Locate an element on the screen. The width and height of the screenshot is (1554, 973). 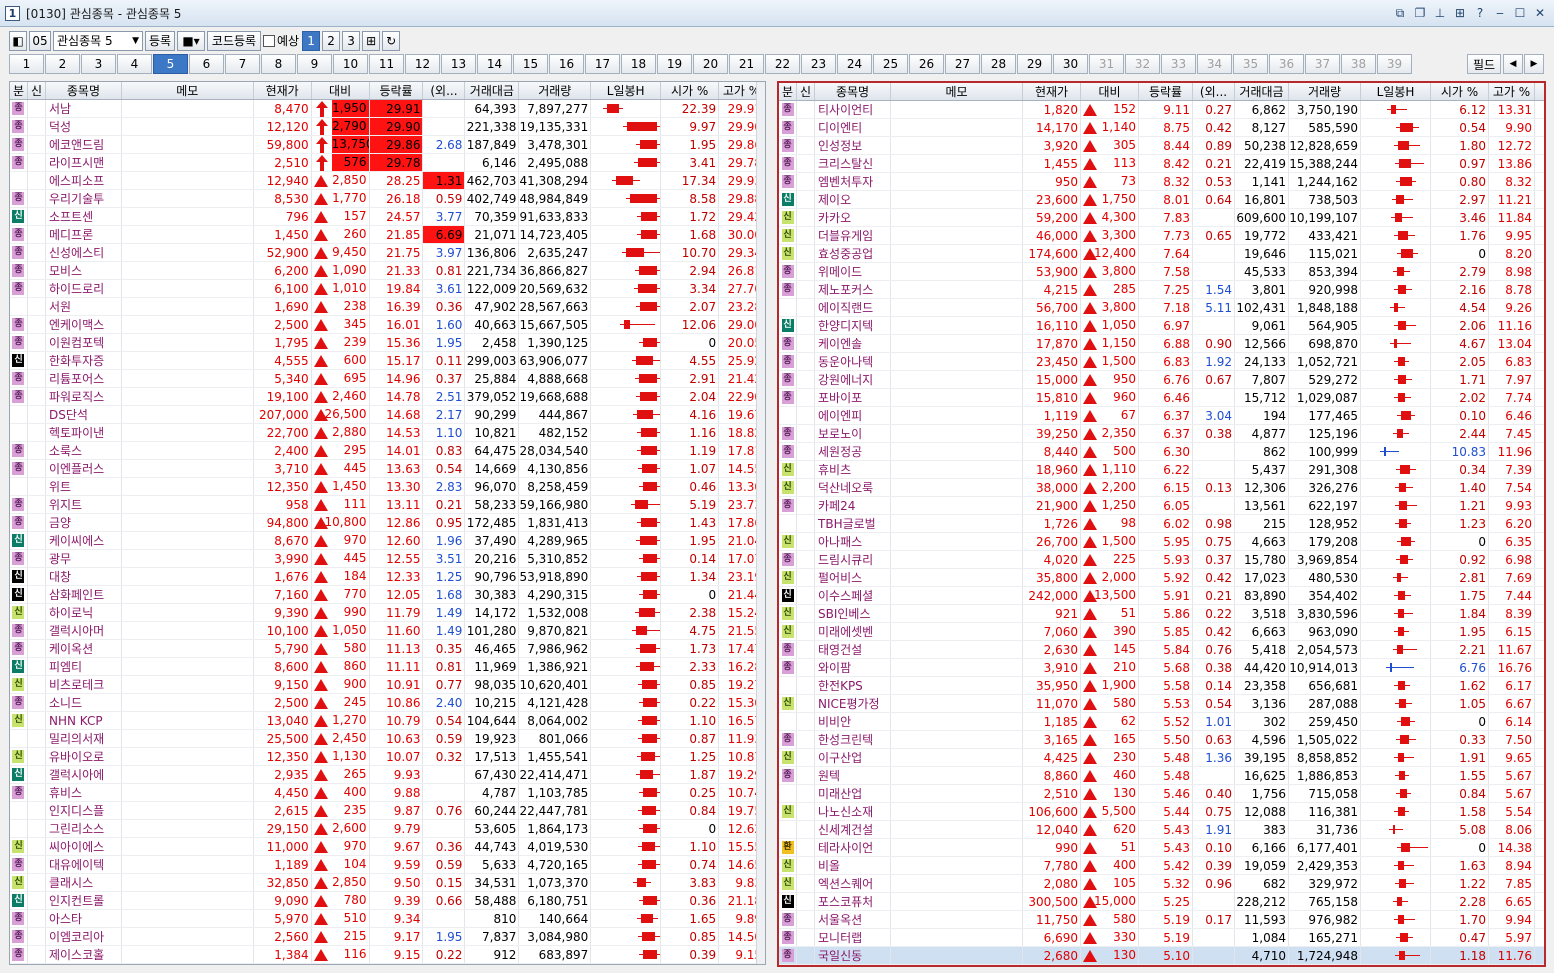
tab-30: 30 is located at coordinates (1070, 64).